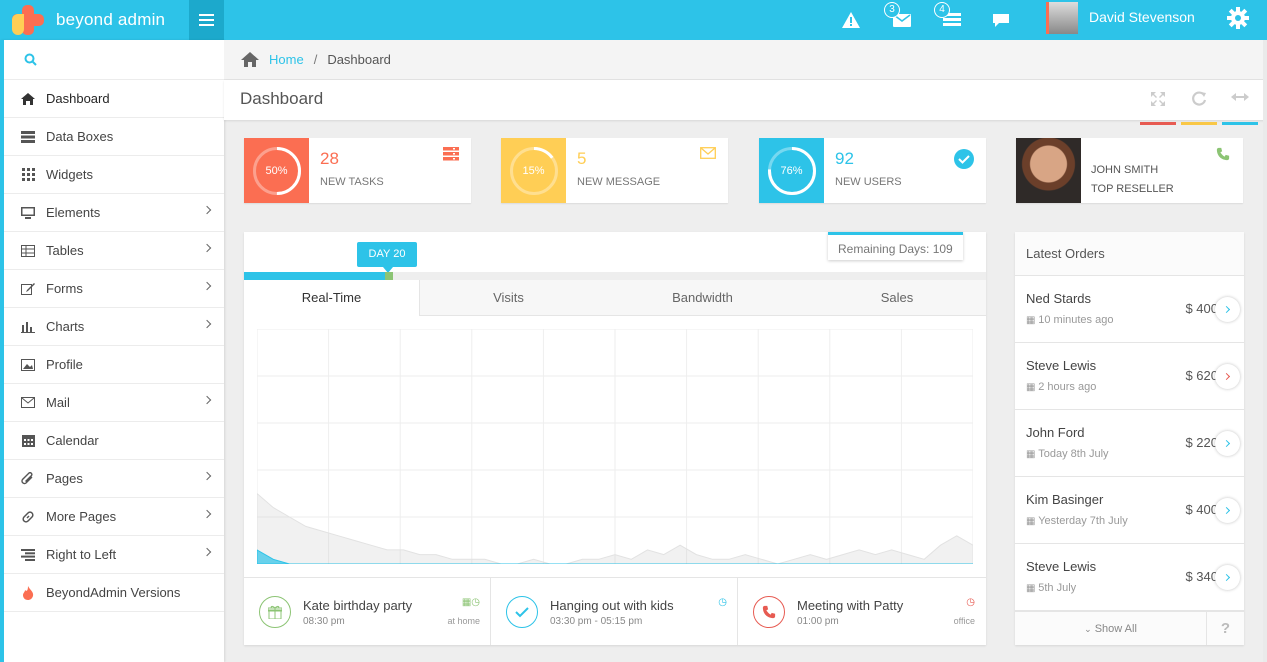 Image resolution: width=1267 pixels, height=662 pixels. Describe the element at coordinates (964, 621) in the screenshot. I see `event-location: office` at that location.